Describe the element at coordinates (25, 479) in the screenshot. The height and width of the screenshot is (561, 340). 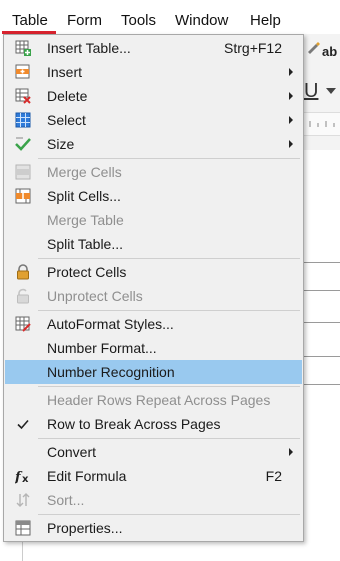
I see `svg-text: x` at that location.